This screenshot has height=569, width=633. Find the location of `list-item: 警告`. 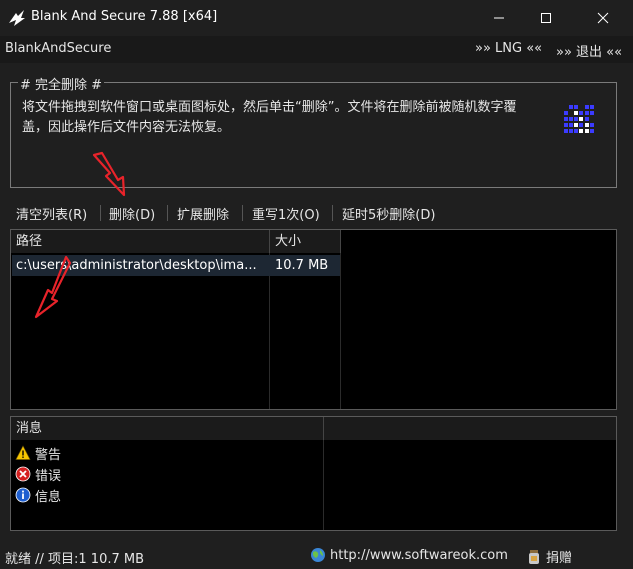

list-item: 警告 is located at coordinates (38, 453).